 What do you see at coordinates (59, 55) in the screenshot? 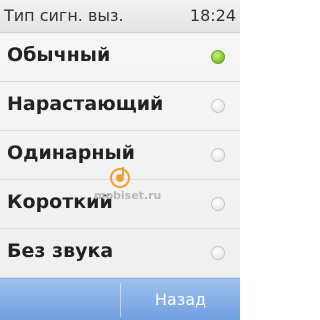
I see `option-label: Обычный` at bounding box center [59, 55].